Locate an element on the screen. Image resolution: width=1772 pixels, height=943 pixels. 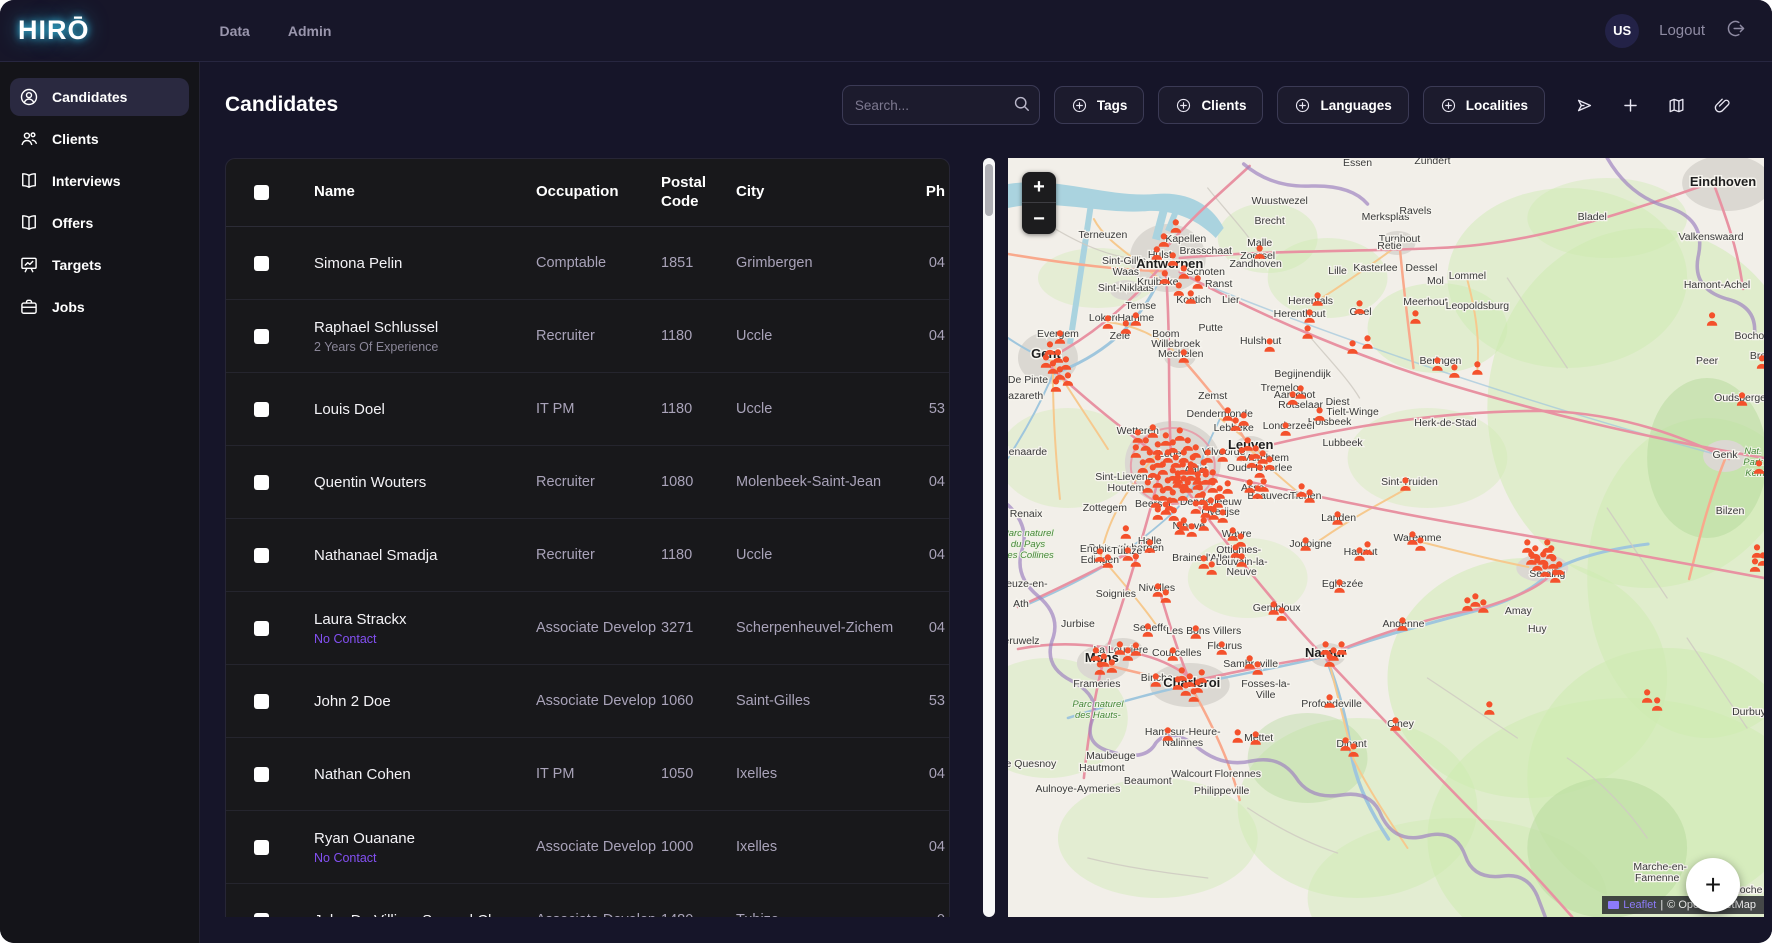
map-label: Temse is located at coordinates (1140, 306).